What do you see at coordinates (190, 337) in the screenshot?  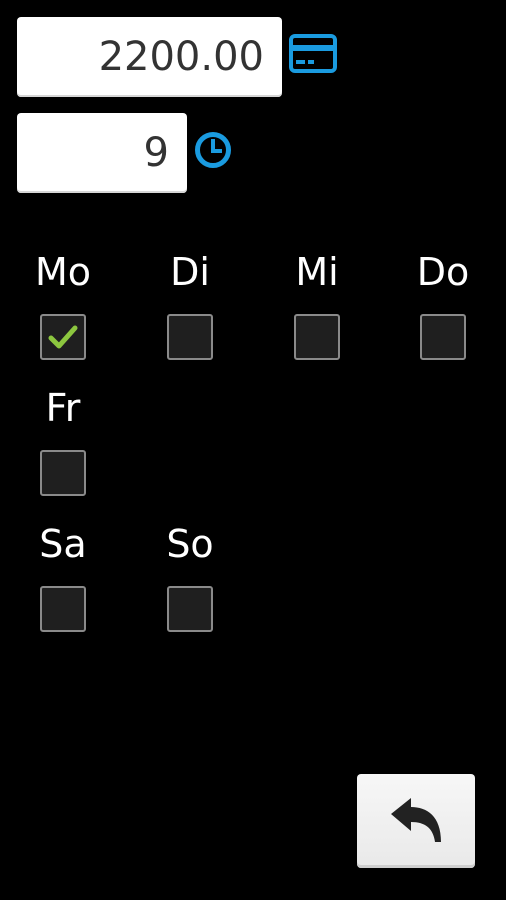 I see `tuesday-checkbox` at bounding box center [190, 337].